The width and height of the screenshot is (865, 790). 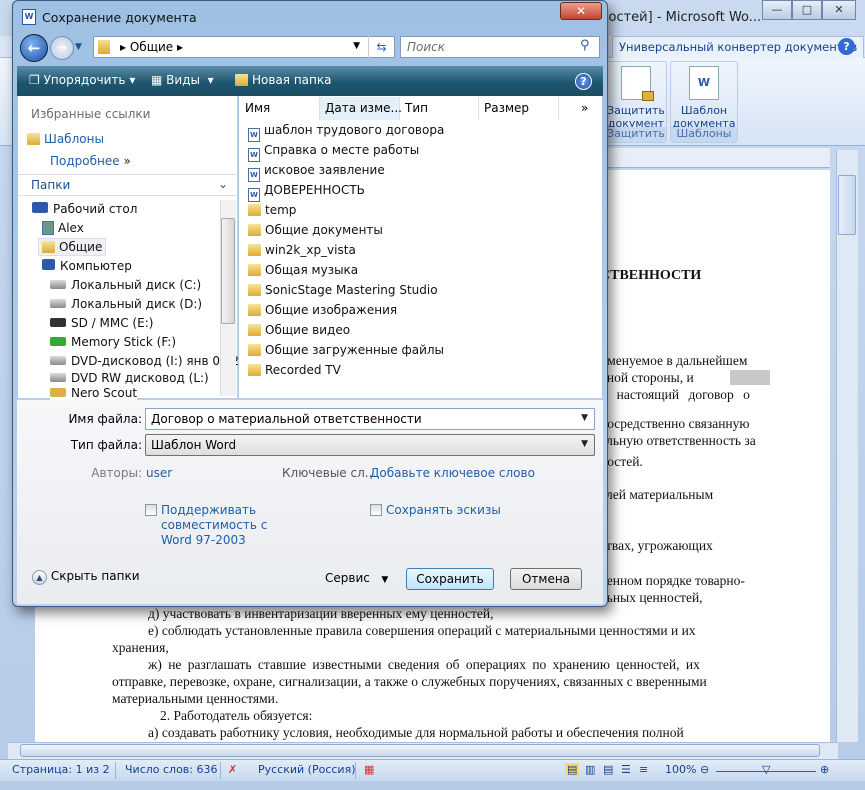 I want to click on folders-header: Папки ⌄, so click(x=128, y=185).